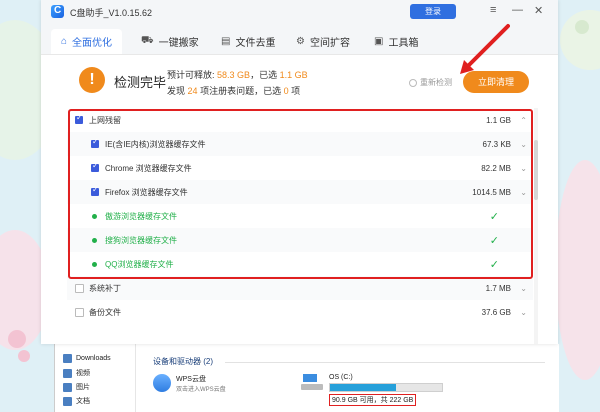 The image size is (600, 412). I want to click on drive-os-c: OS (C:) 90.9 GB 可用，共 222 GB, so click(372, 390).